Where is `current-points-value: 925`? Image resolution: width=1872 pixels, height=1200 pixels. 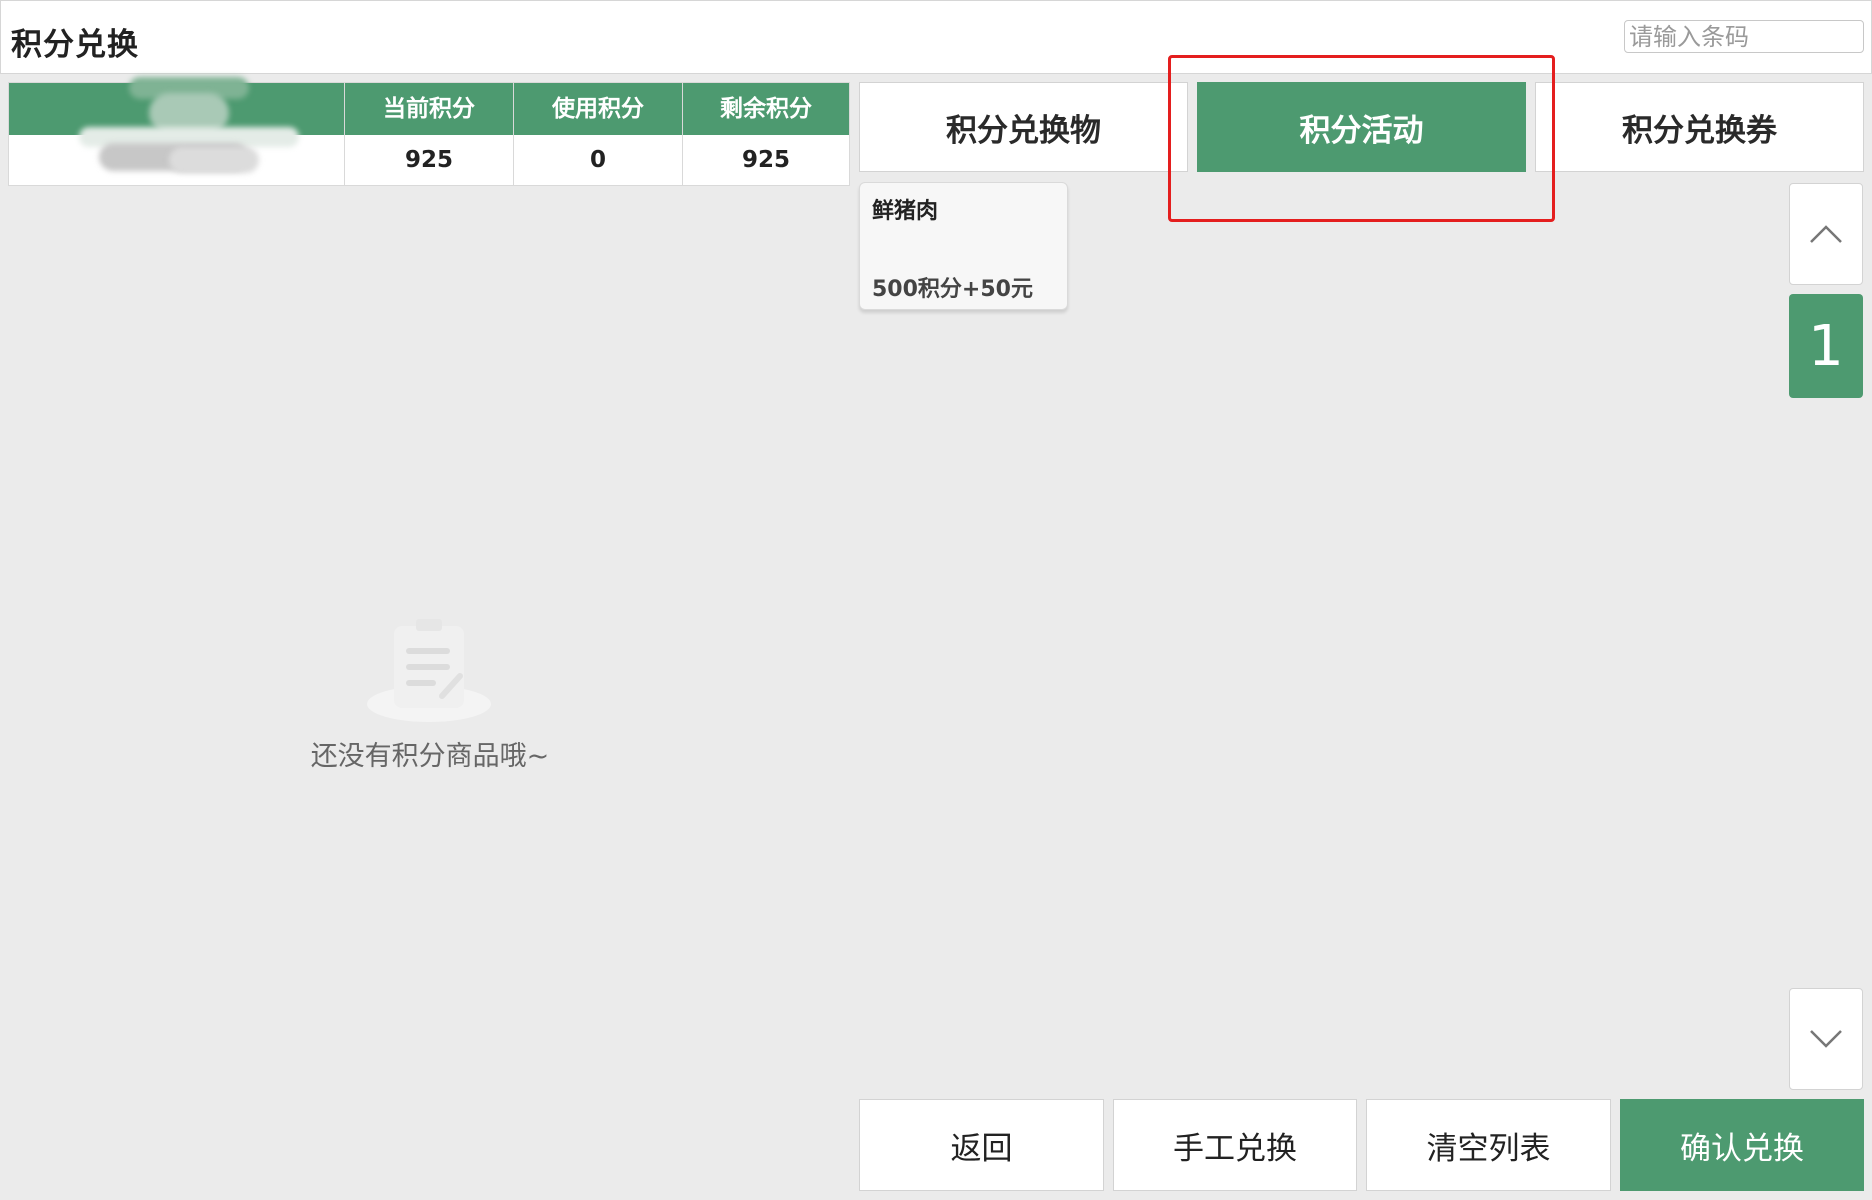
current-points-value: 925 is located at coordinates (428, 160).